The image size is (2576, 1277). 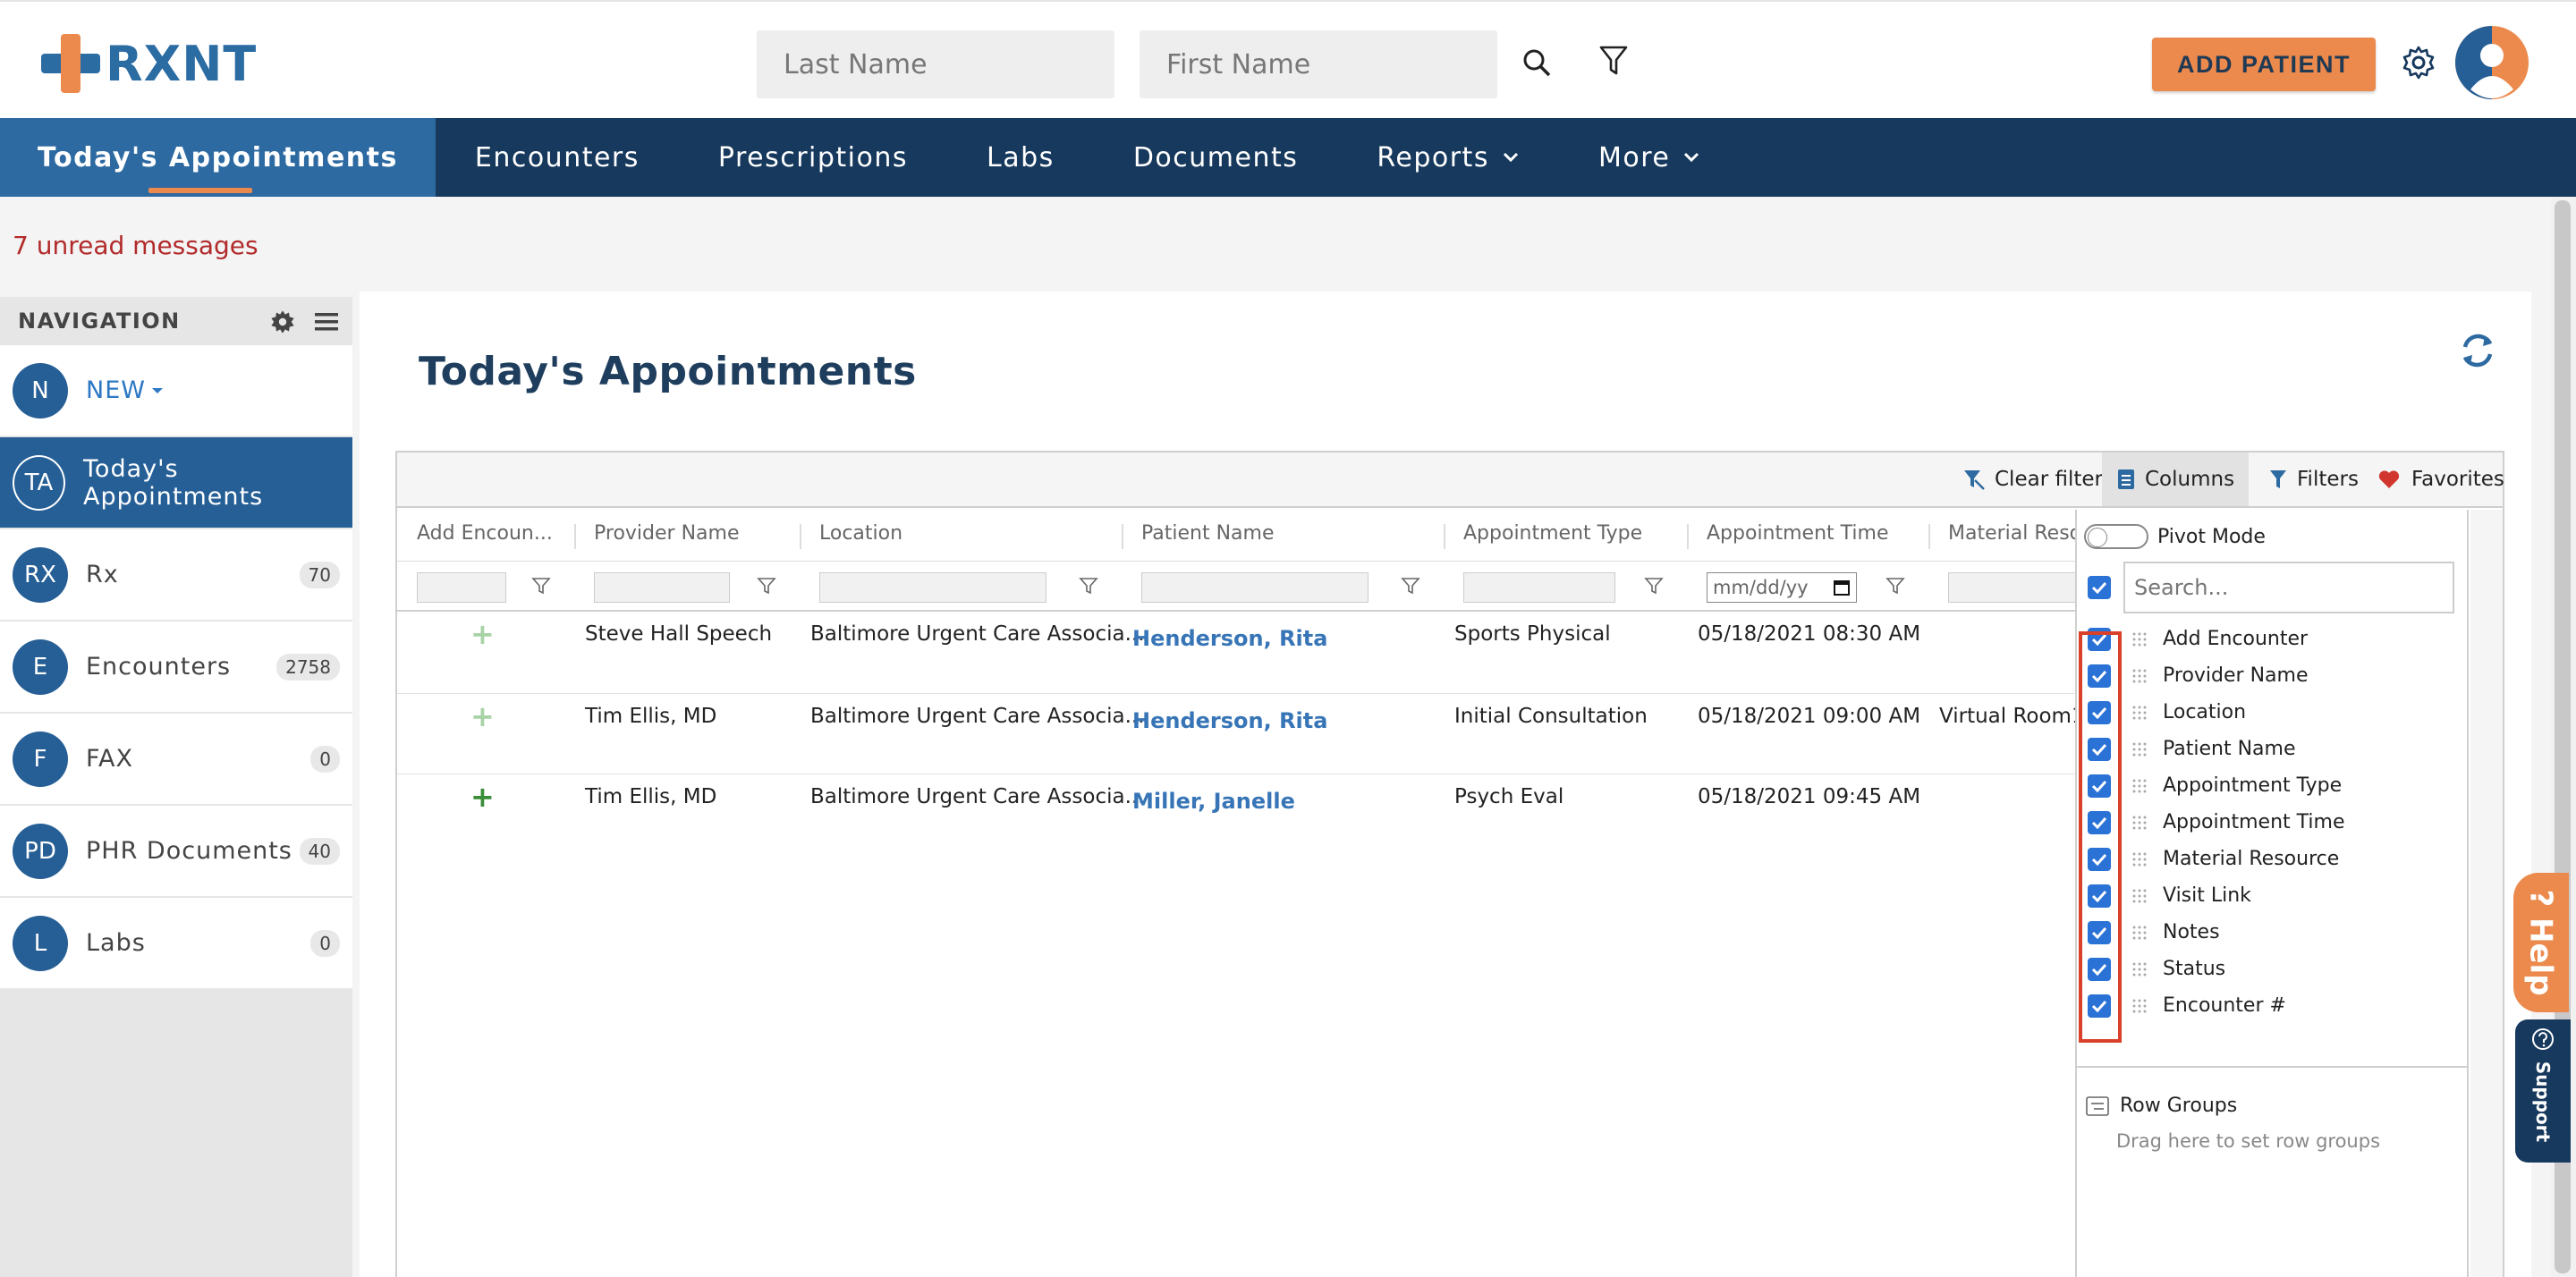 What do you see at coordinates (932, 587) in the screenshot?
I see `filter-input-location` at bounding box center [932, 587].